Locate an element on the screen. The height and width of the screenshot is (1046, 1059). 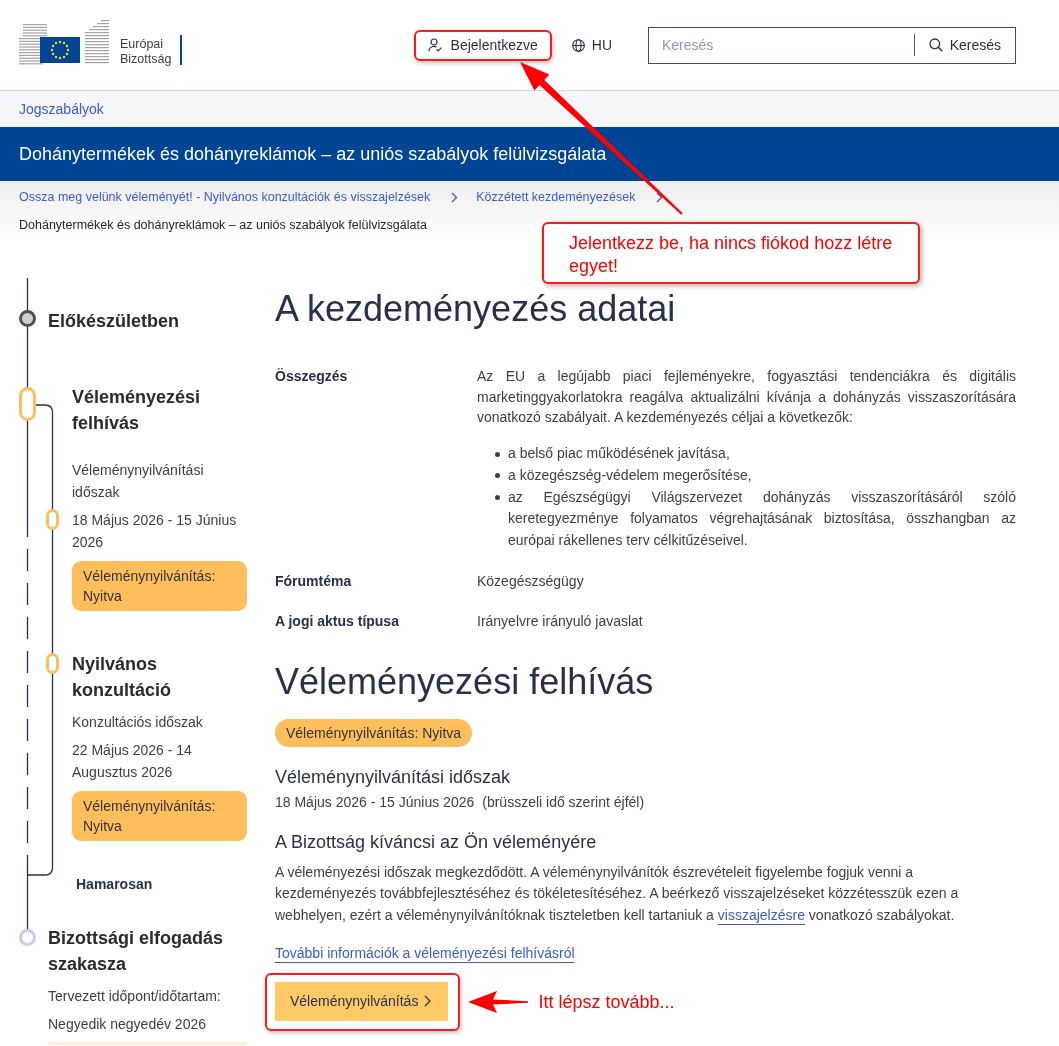
breadcrumb-link: Ossza meg velünk véleményét! - Nyilvános konzultációk és visszajelzések is located at coordinates (225, 197).